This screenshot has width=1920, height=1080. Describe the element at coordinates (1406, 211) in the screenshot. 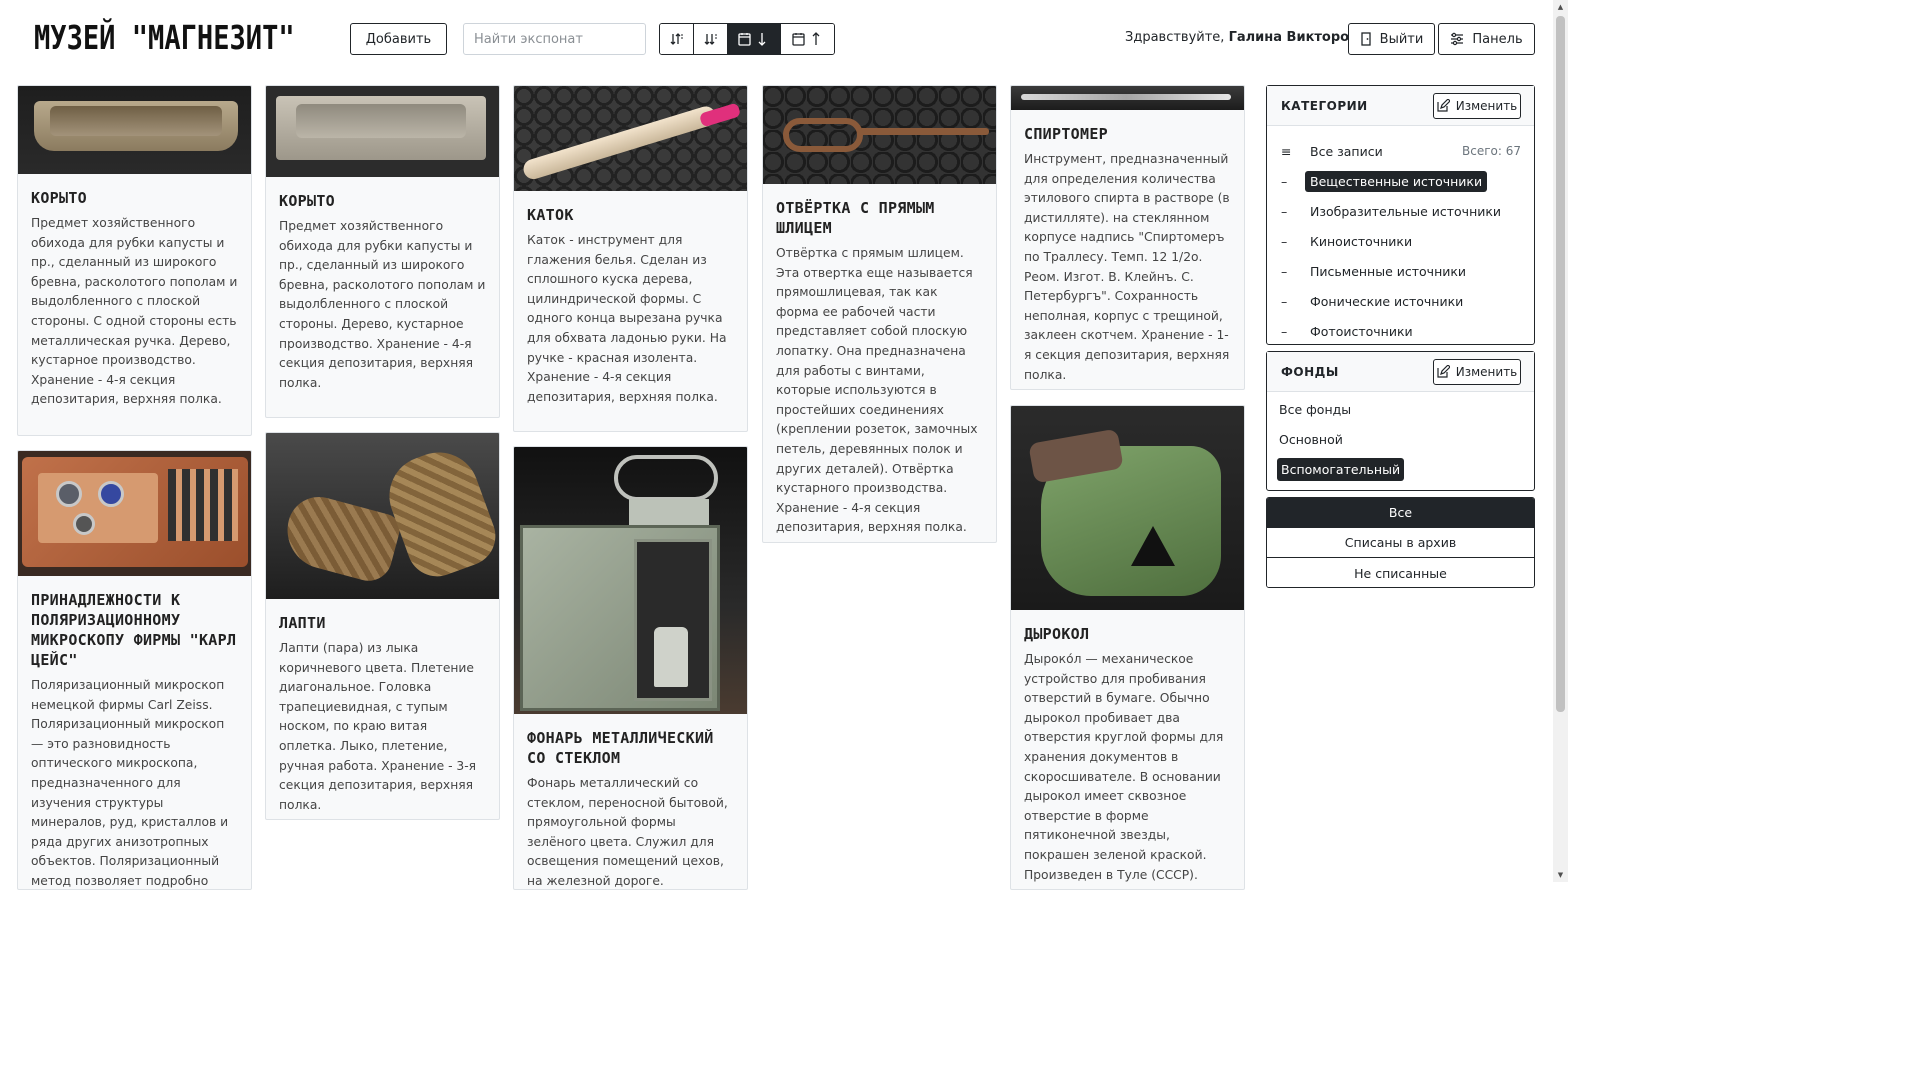

I see `category-label: Изобразительные источники` at that location.